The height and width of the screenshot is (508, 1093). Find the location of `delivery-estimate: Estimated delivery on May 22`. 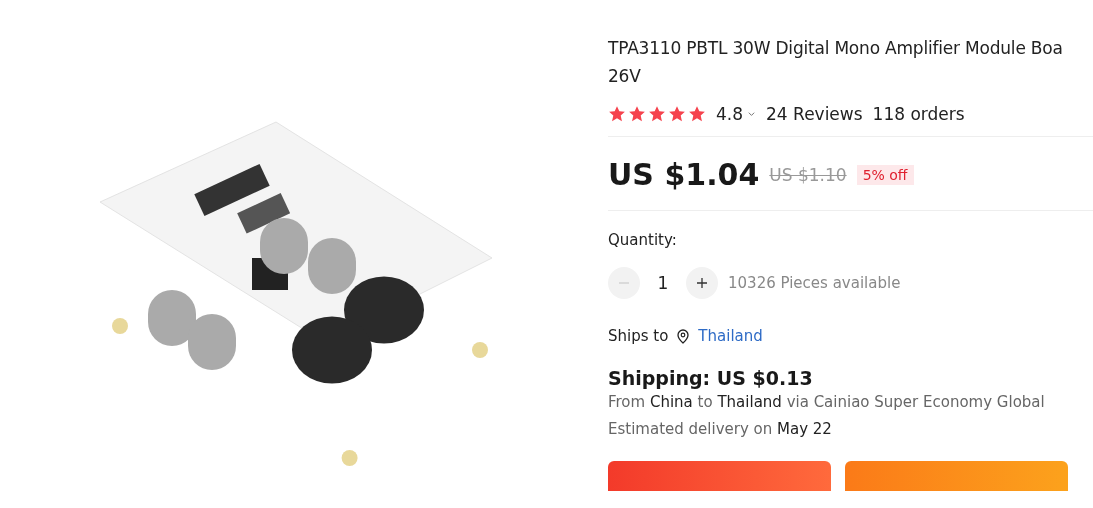

delivery-estimate: Estimated delivery on May 22 is located at coordinates (720, 429).